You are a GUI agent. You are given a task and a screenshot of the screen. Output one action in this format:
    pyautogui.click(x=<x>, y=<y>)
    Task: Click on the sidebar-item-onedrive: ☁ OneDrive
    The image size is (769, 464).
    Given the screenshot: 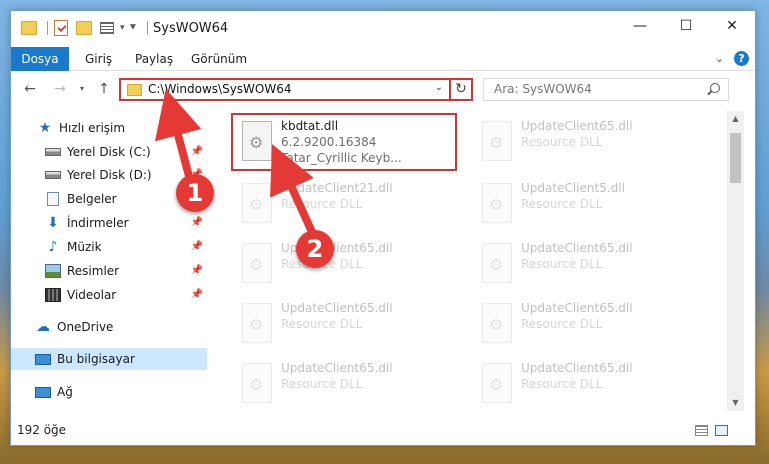 What is the action you would take?
    pyautogui.click(x=109, y=327)
    